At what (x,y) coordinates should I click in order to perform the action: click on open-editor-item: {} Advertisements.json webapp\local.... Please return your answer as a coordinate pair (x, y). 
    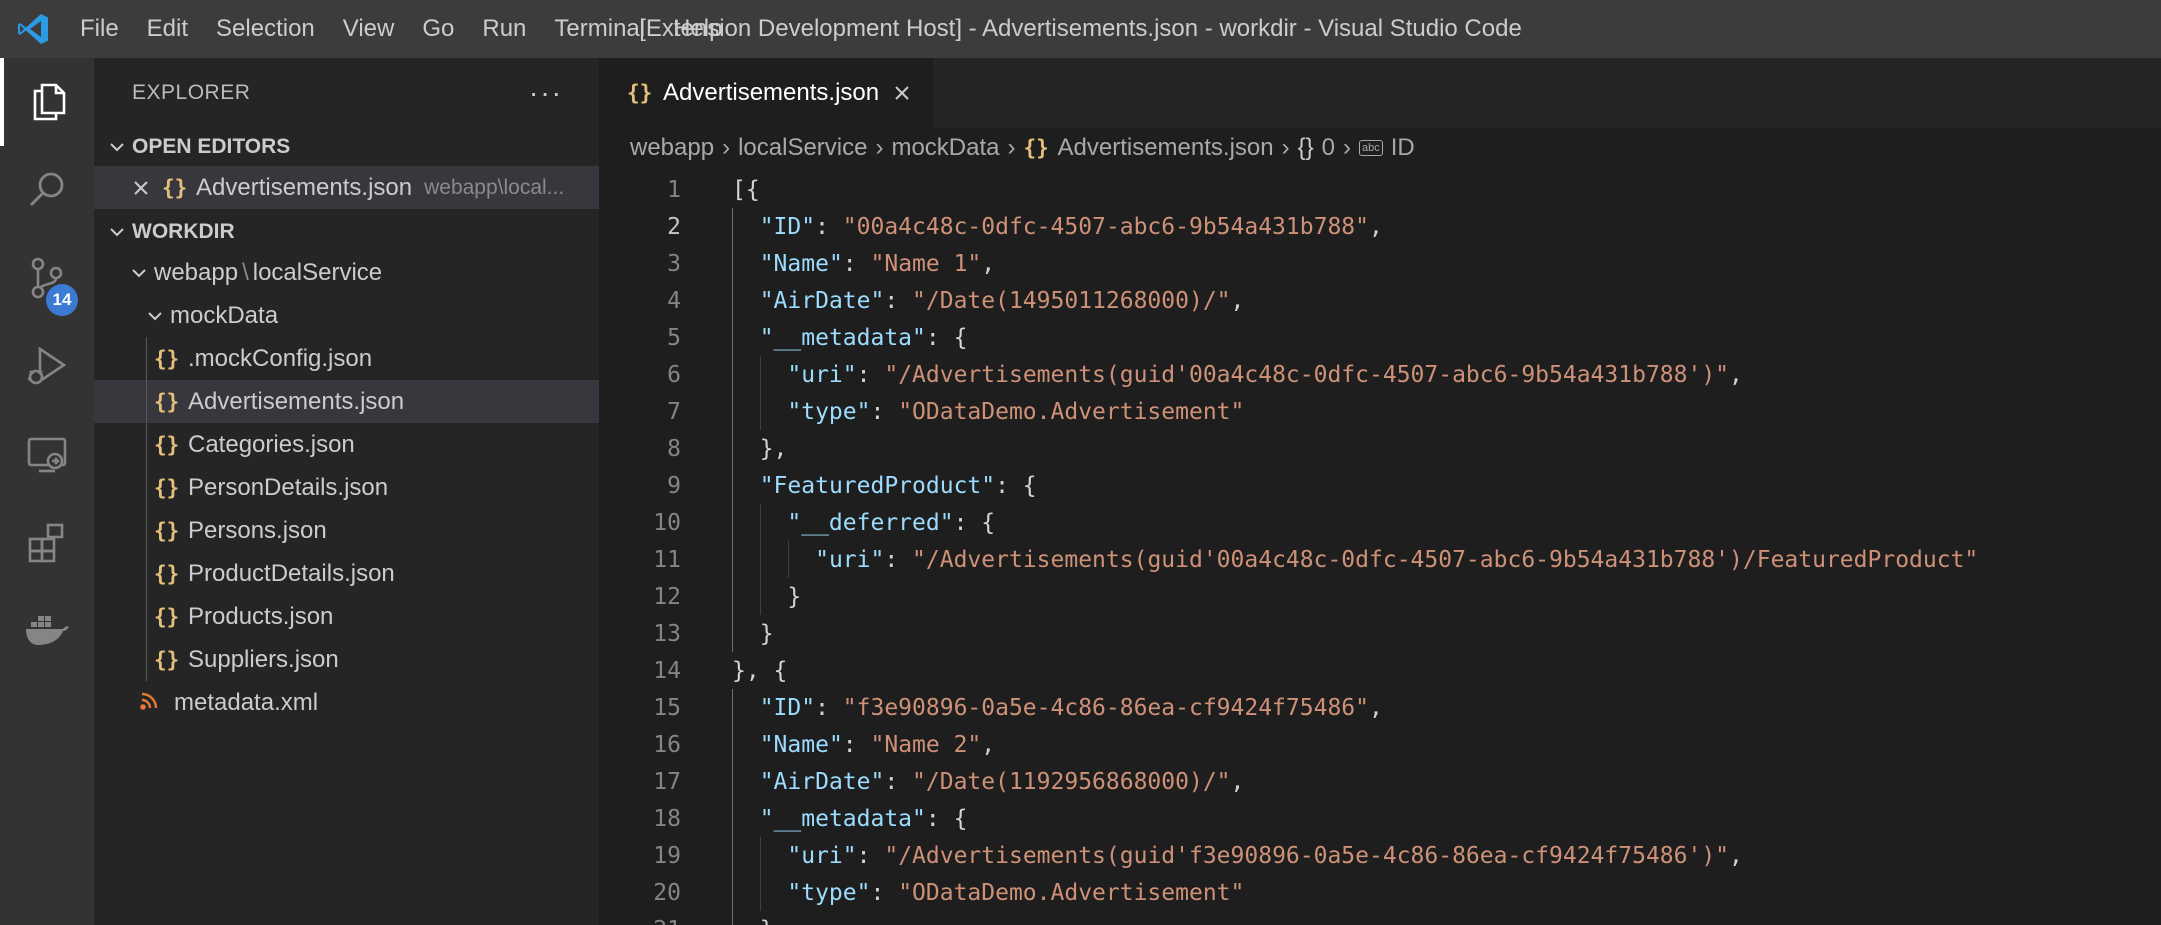
    Looking at the image, I should click on (346, 187).